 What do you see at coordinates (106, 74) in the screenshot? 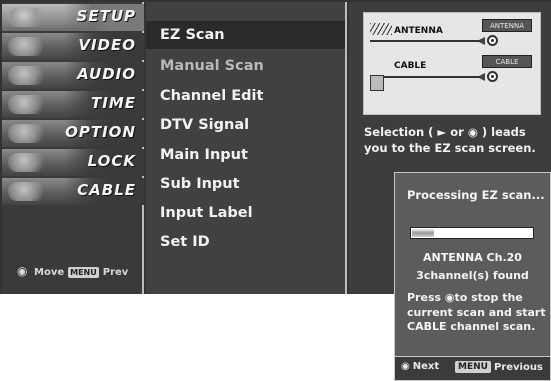
I see `category-label: AUDIO` at bounding box center [106, 74].